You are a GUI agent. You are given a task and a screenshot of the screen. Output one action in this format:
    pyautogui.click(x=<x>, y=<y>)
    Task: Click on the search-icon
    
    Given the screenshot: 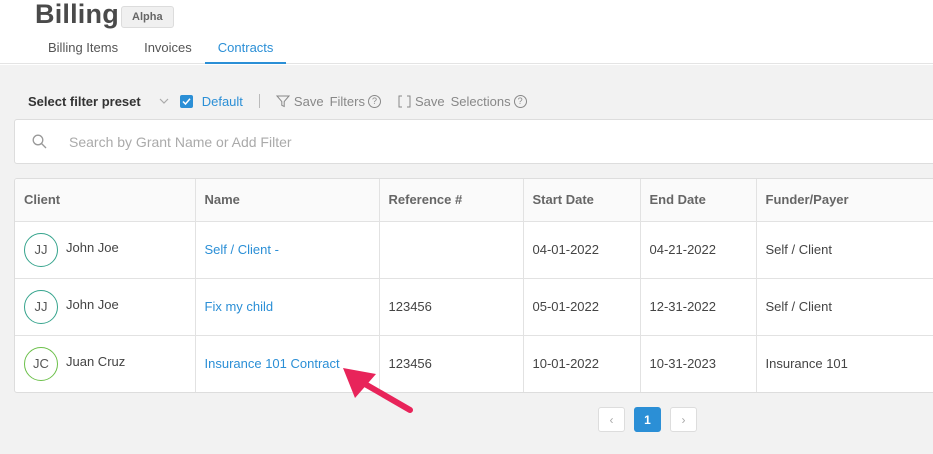 What is the action you would take?
    pyautogui.click(x=39, y=141)
    